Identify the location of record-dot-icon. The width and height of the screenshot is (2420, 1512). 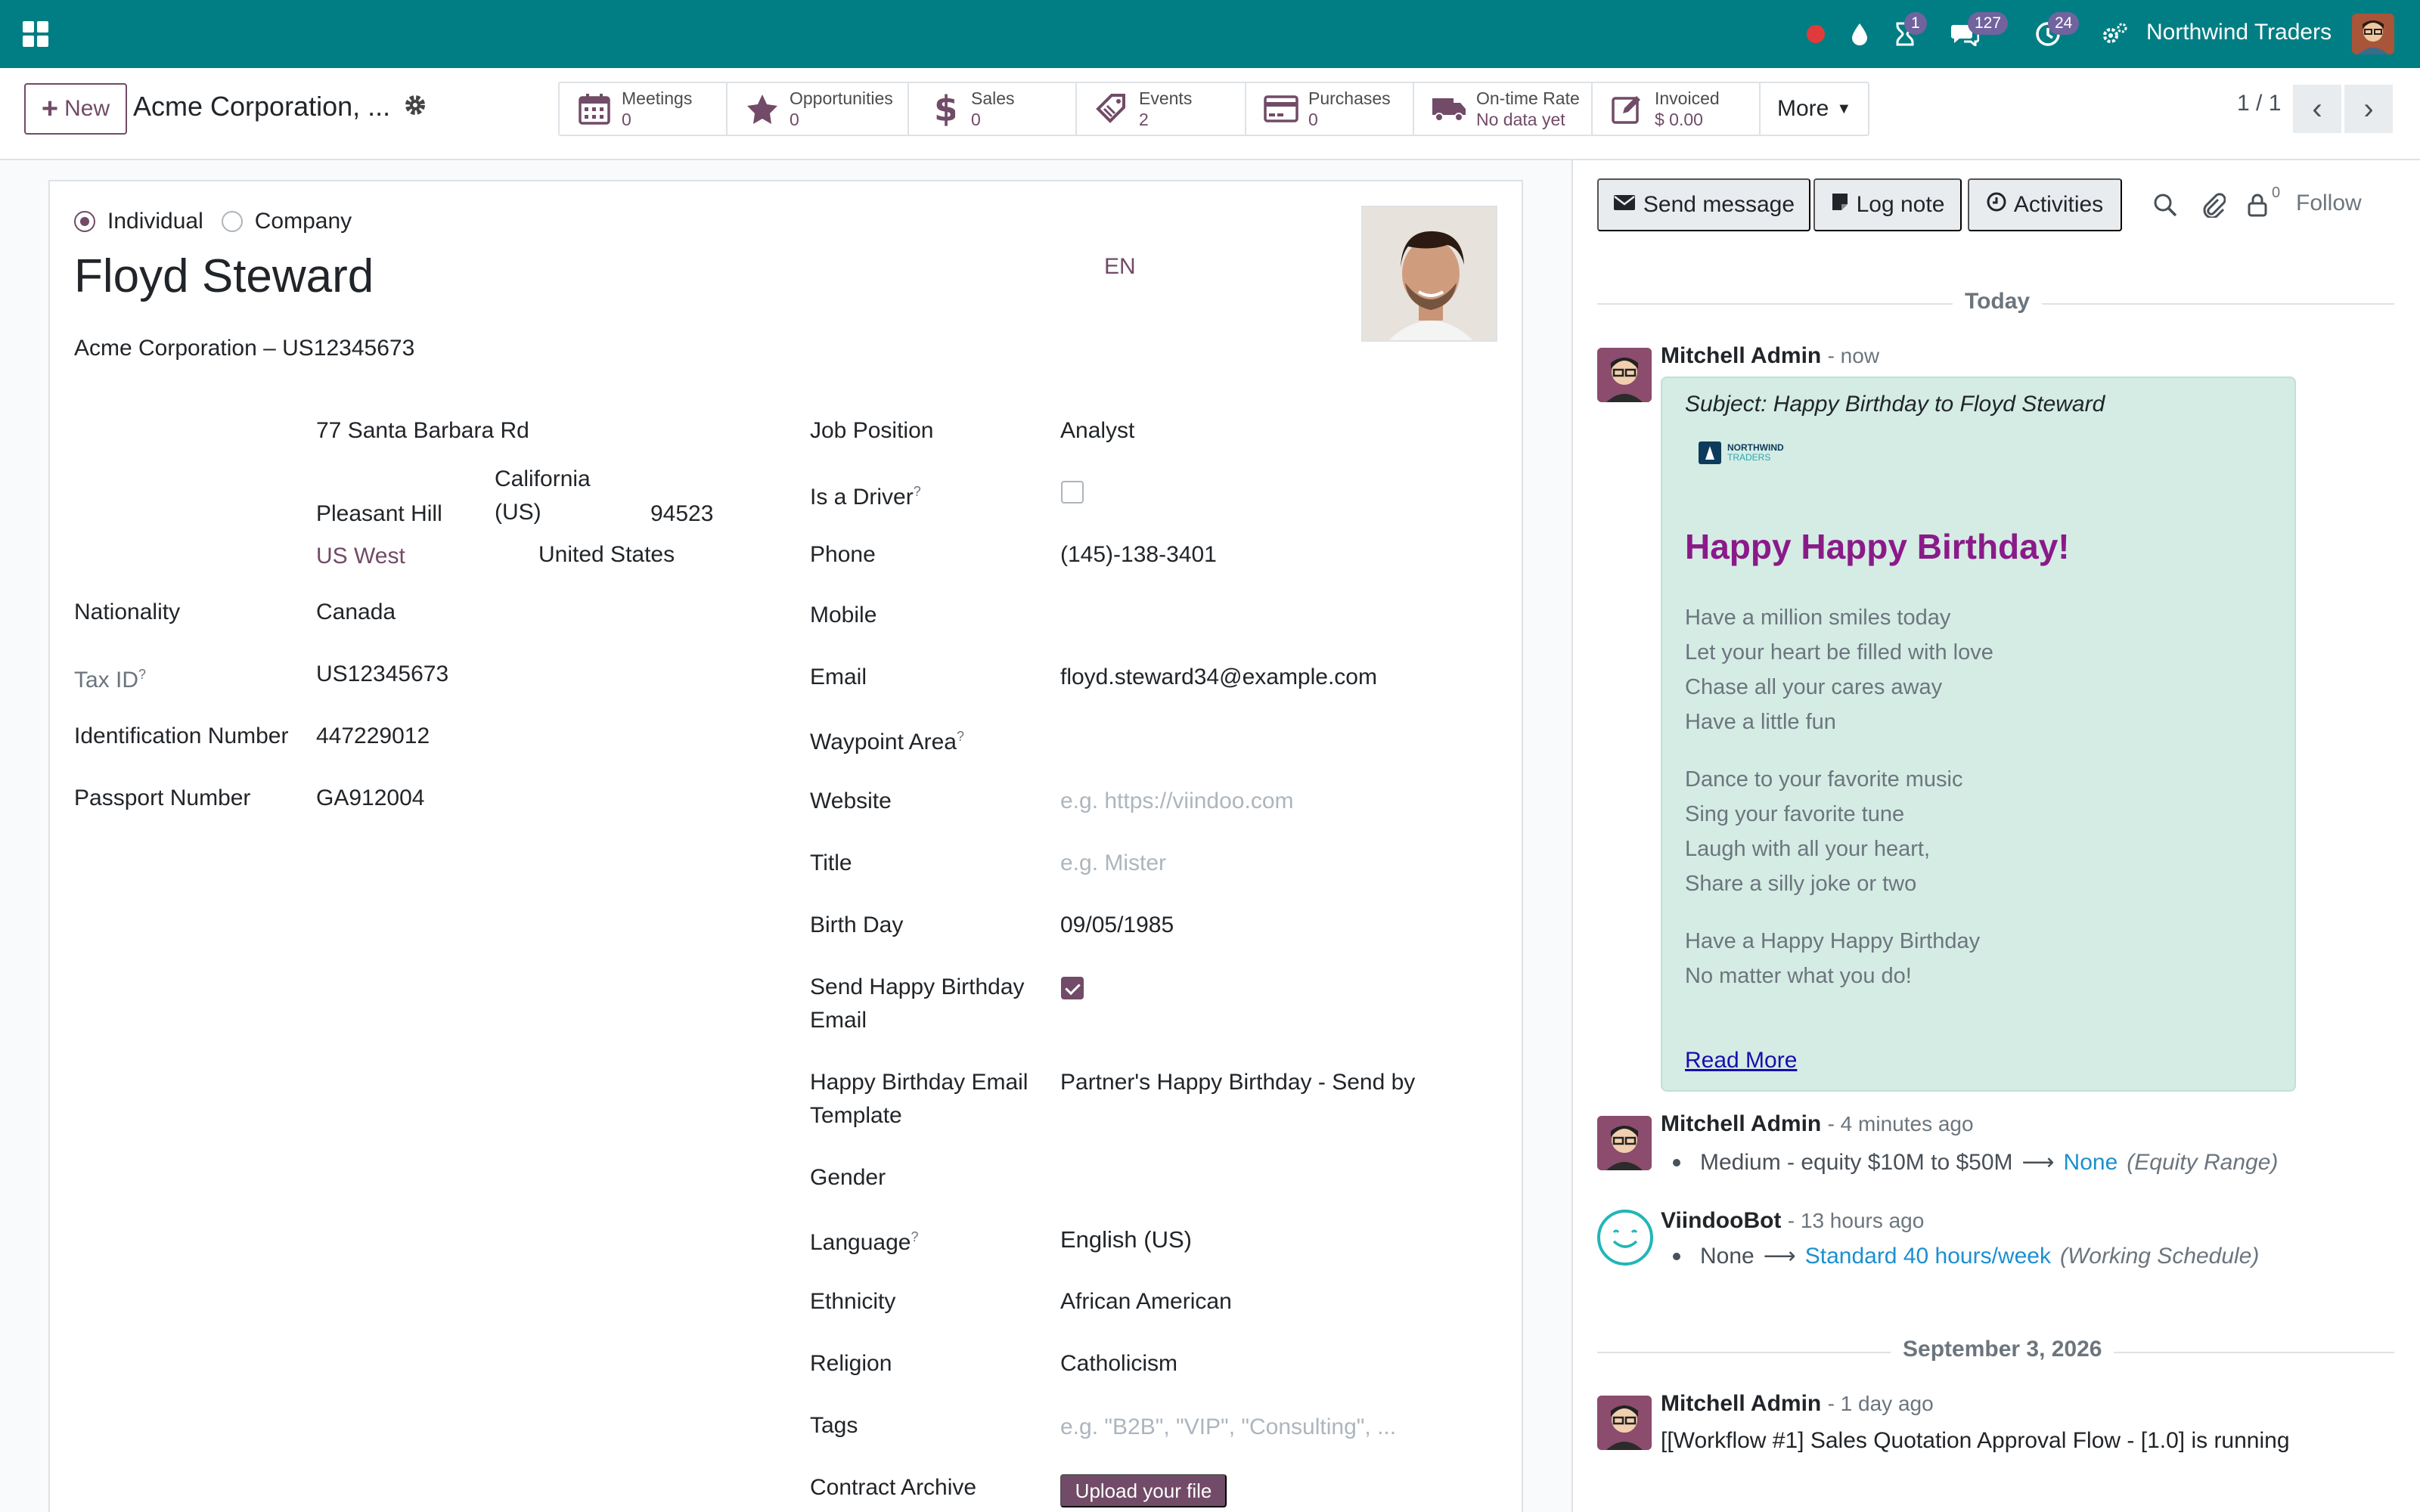
(1815, 34).